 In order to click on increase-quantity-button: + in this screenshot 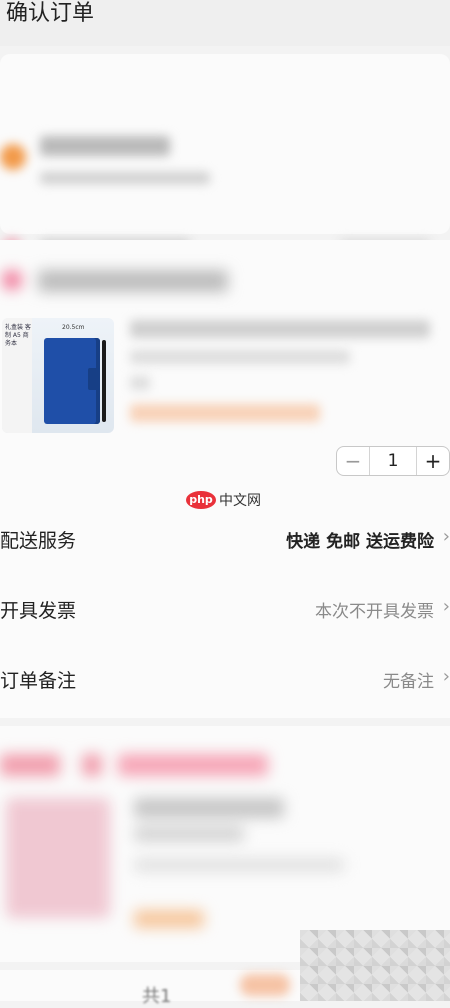, I will do `click(433, 461)`.